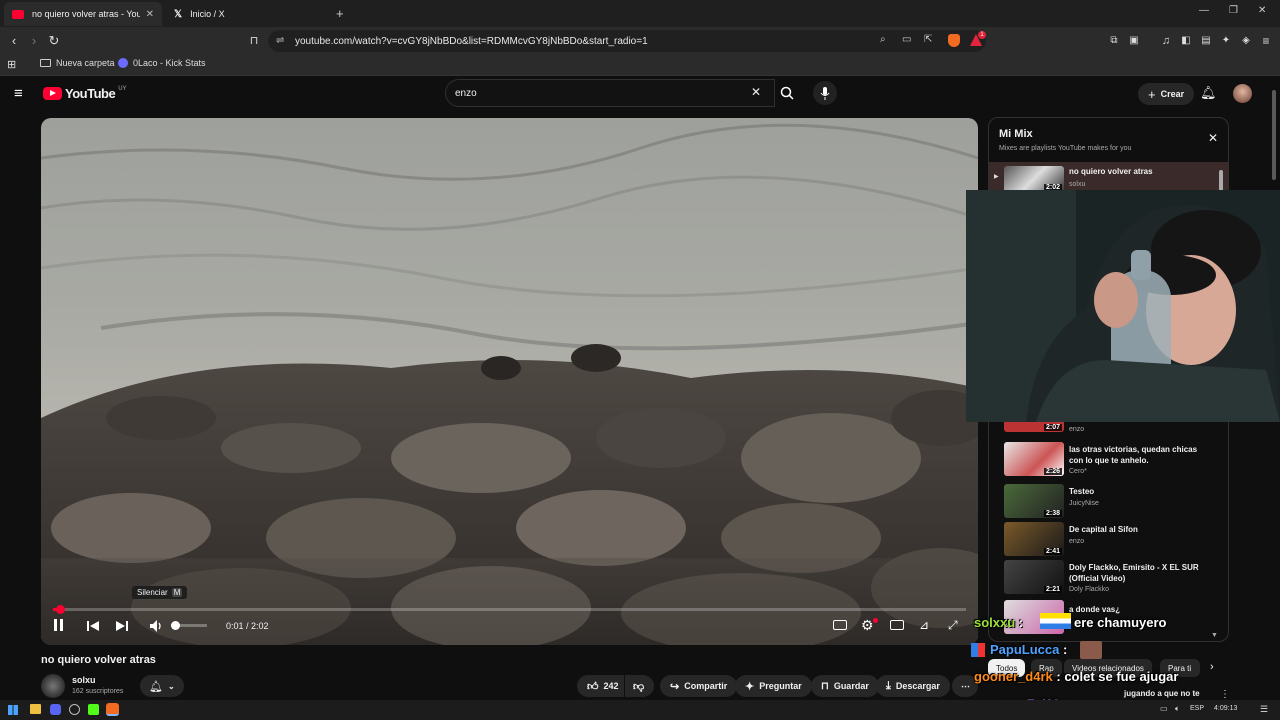 This screenshot has height=720, width=1280. What do you see at coordinates (84, 680) in the screenshot?
I see `channel-name: solxu` at bounding box center [84, 680].